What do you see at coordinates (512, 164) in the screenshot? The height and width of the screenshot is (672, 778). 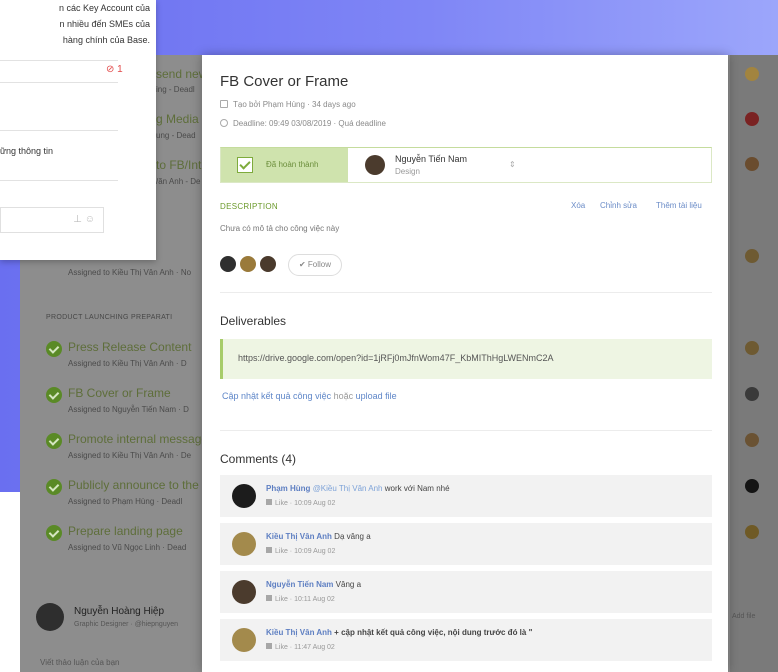 I see `chevron-updown-icon: ⇕` at bounding box center [512, 164].